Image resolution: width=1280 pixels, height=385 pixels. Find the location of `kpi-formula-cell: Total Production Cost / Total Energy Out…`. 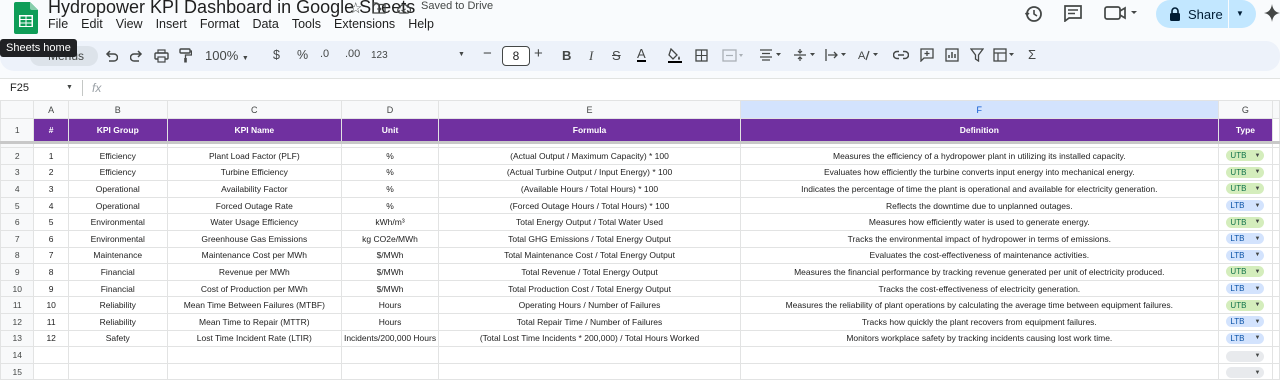

kpi-formula-cell: Total Production Cost / Total Energy Out… is located at coordinates (589, 288).